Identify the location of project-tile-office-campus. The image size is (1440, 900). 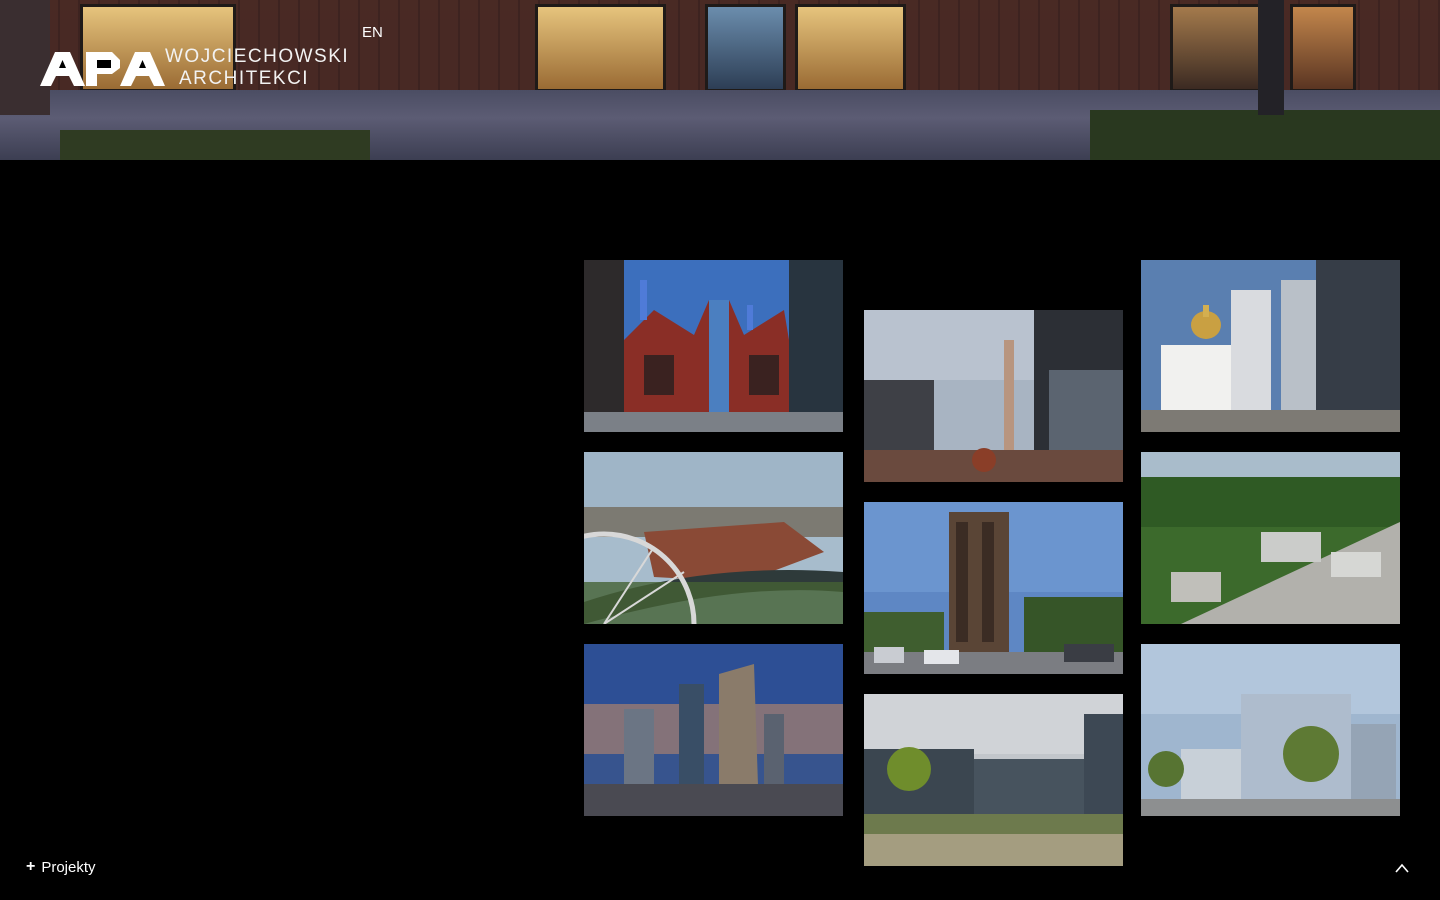
(993, 780).